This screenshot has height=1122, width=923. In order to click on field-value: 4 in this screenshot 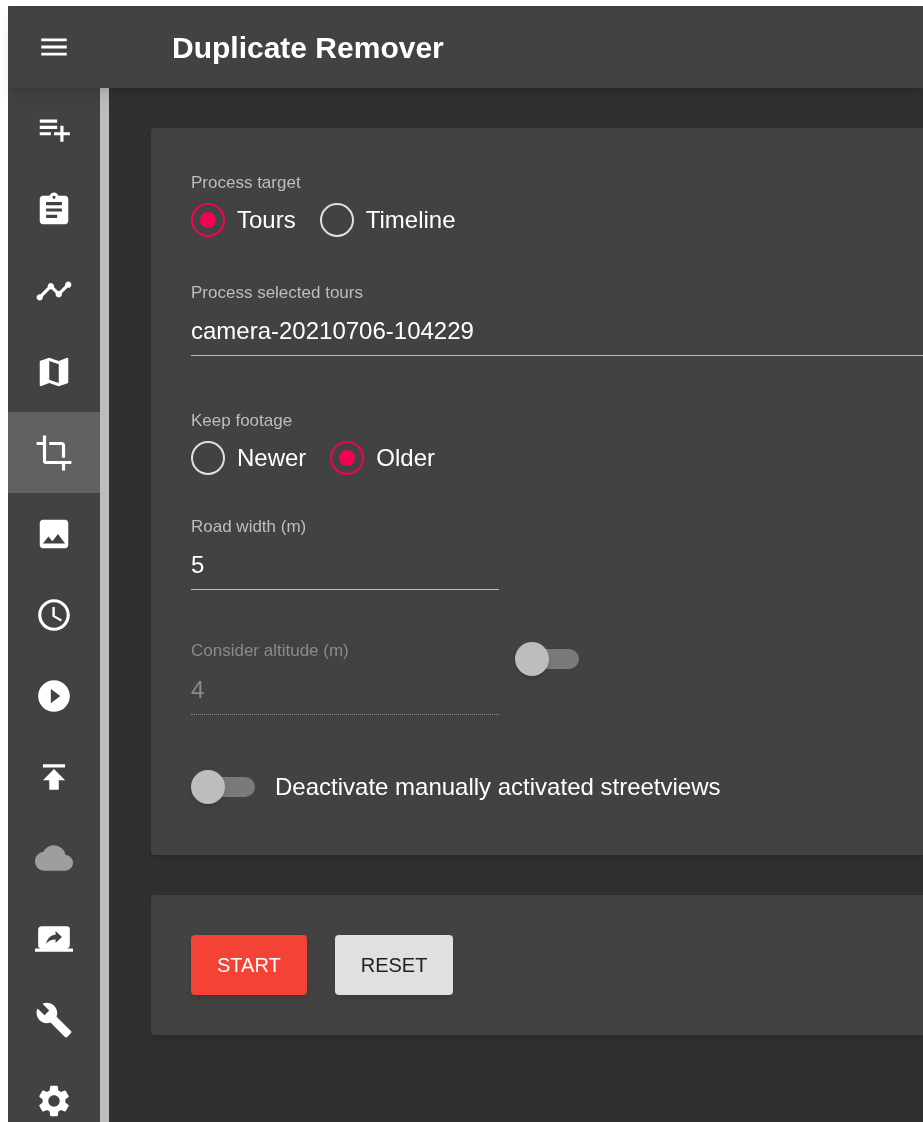, I will do `click(198, 689)`.